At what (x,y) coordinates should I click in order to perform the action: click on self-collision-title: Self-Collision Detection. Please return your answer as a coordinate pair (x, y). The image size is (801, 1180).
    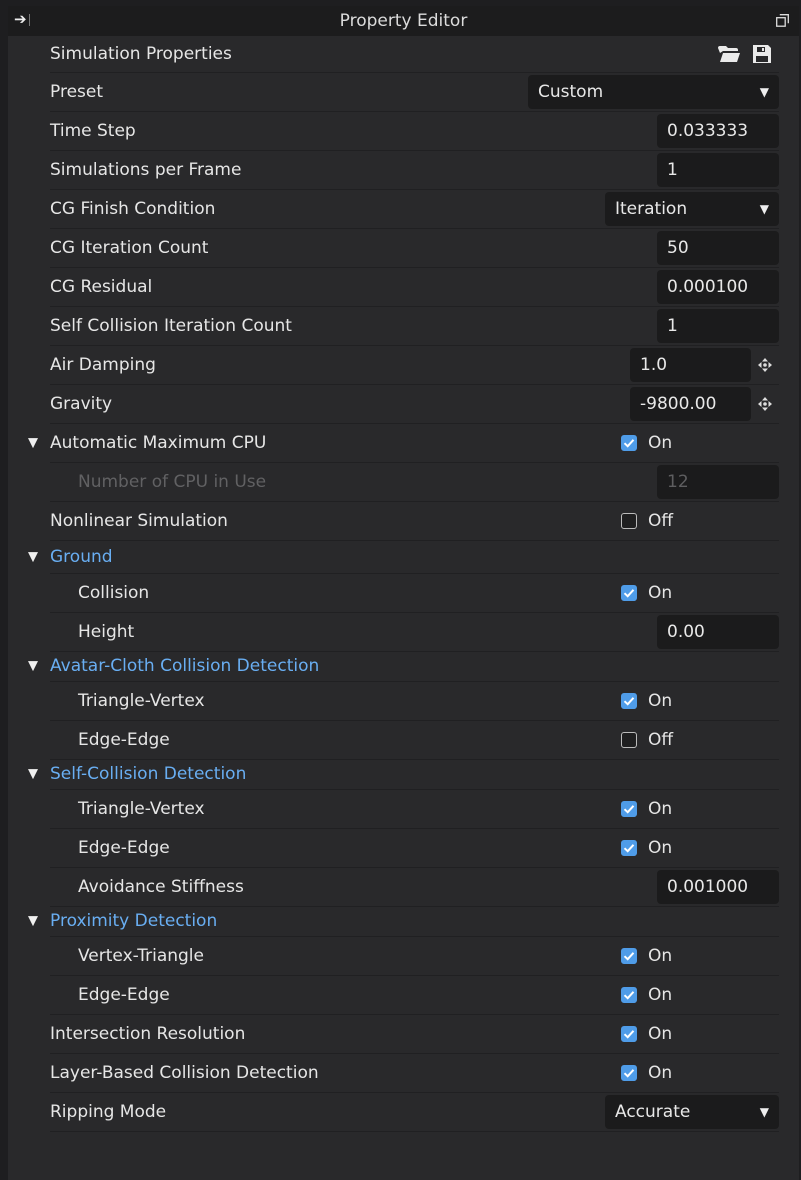
    Looking at the image, I should click on (148, 774).